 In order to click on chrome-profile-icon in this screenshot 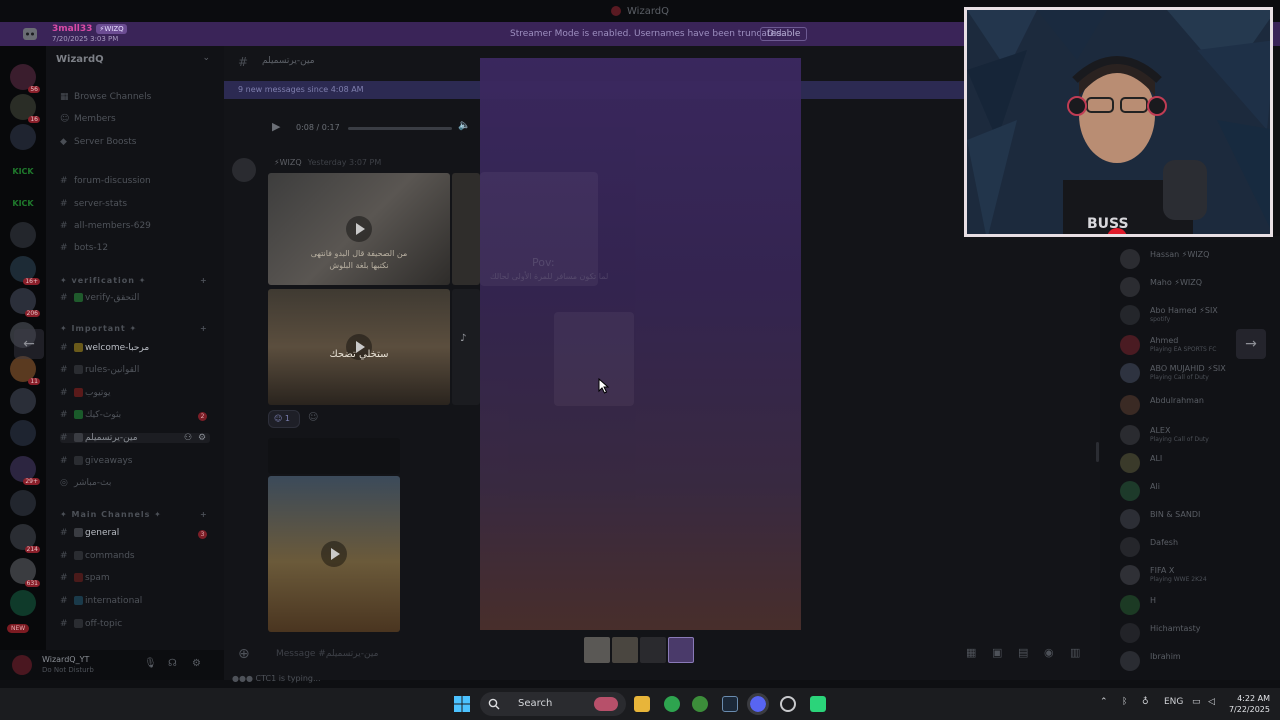, I will do `click(700, 704)`.